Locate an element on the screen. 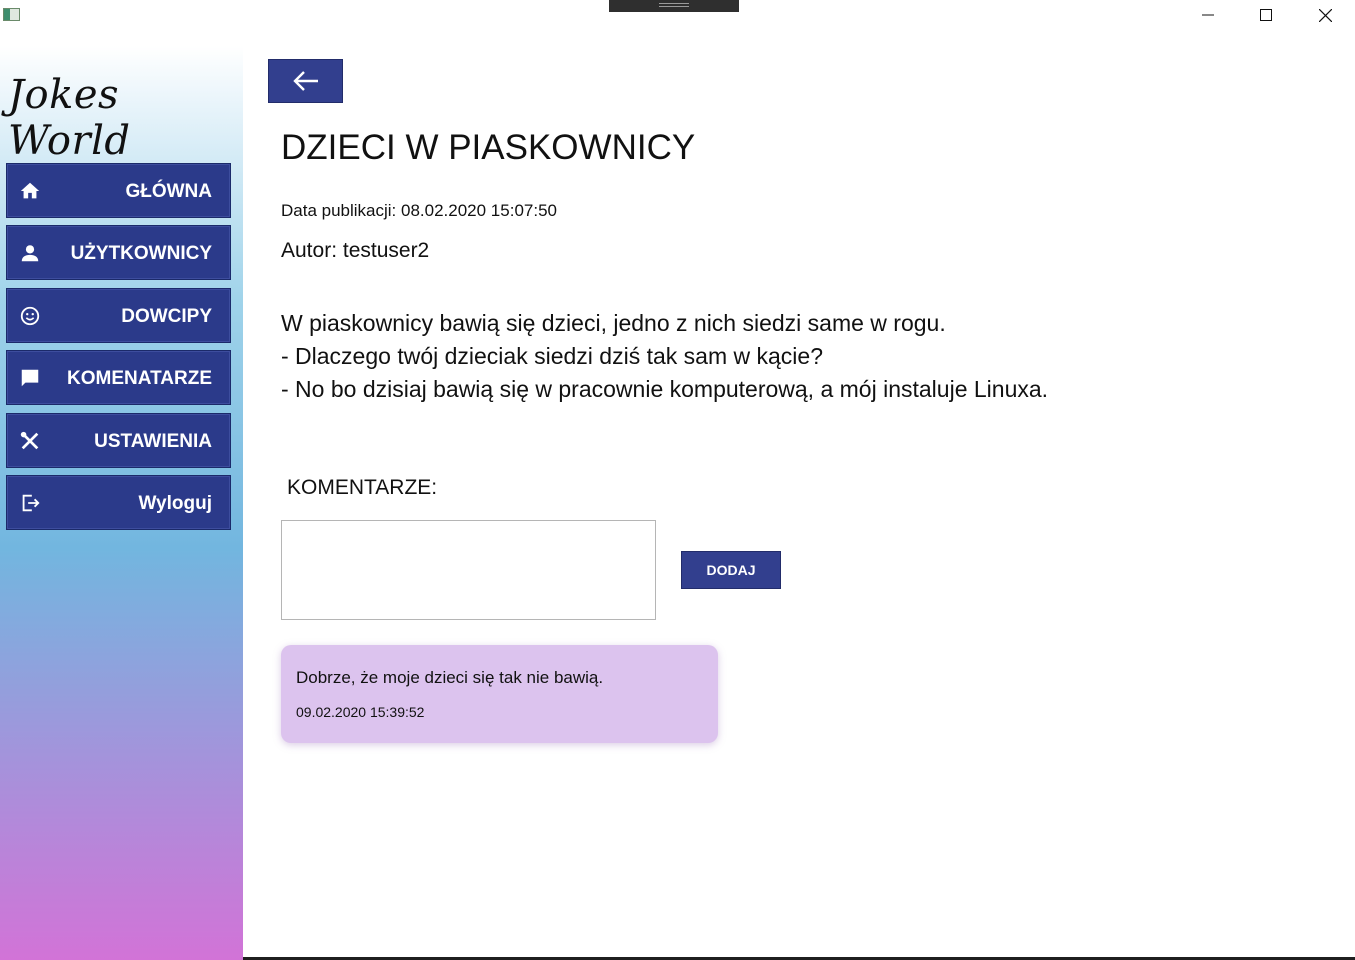  nav-label: UŻYTKOWNICY is located at coordinates (141, 253).